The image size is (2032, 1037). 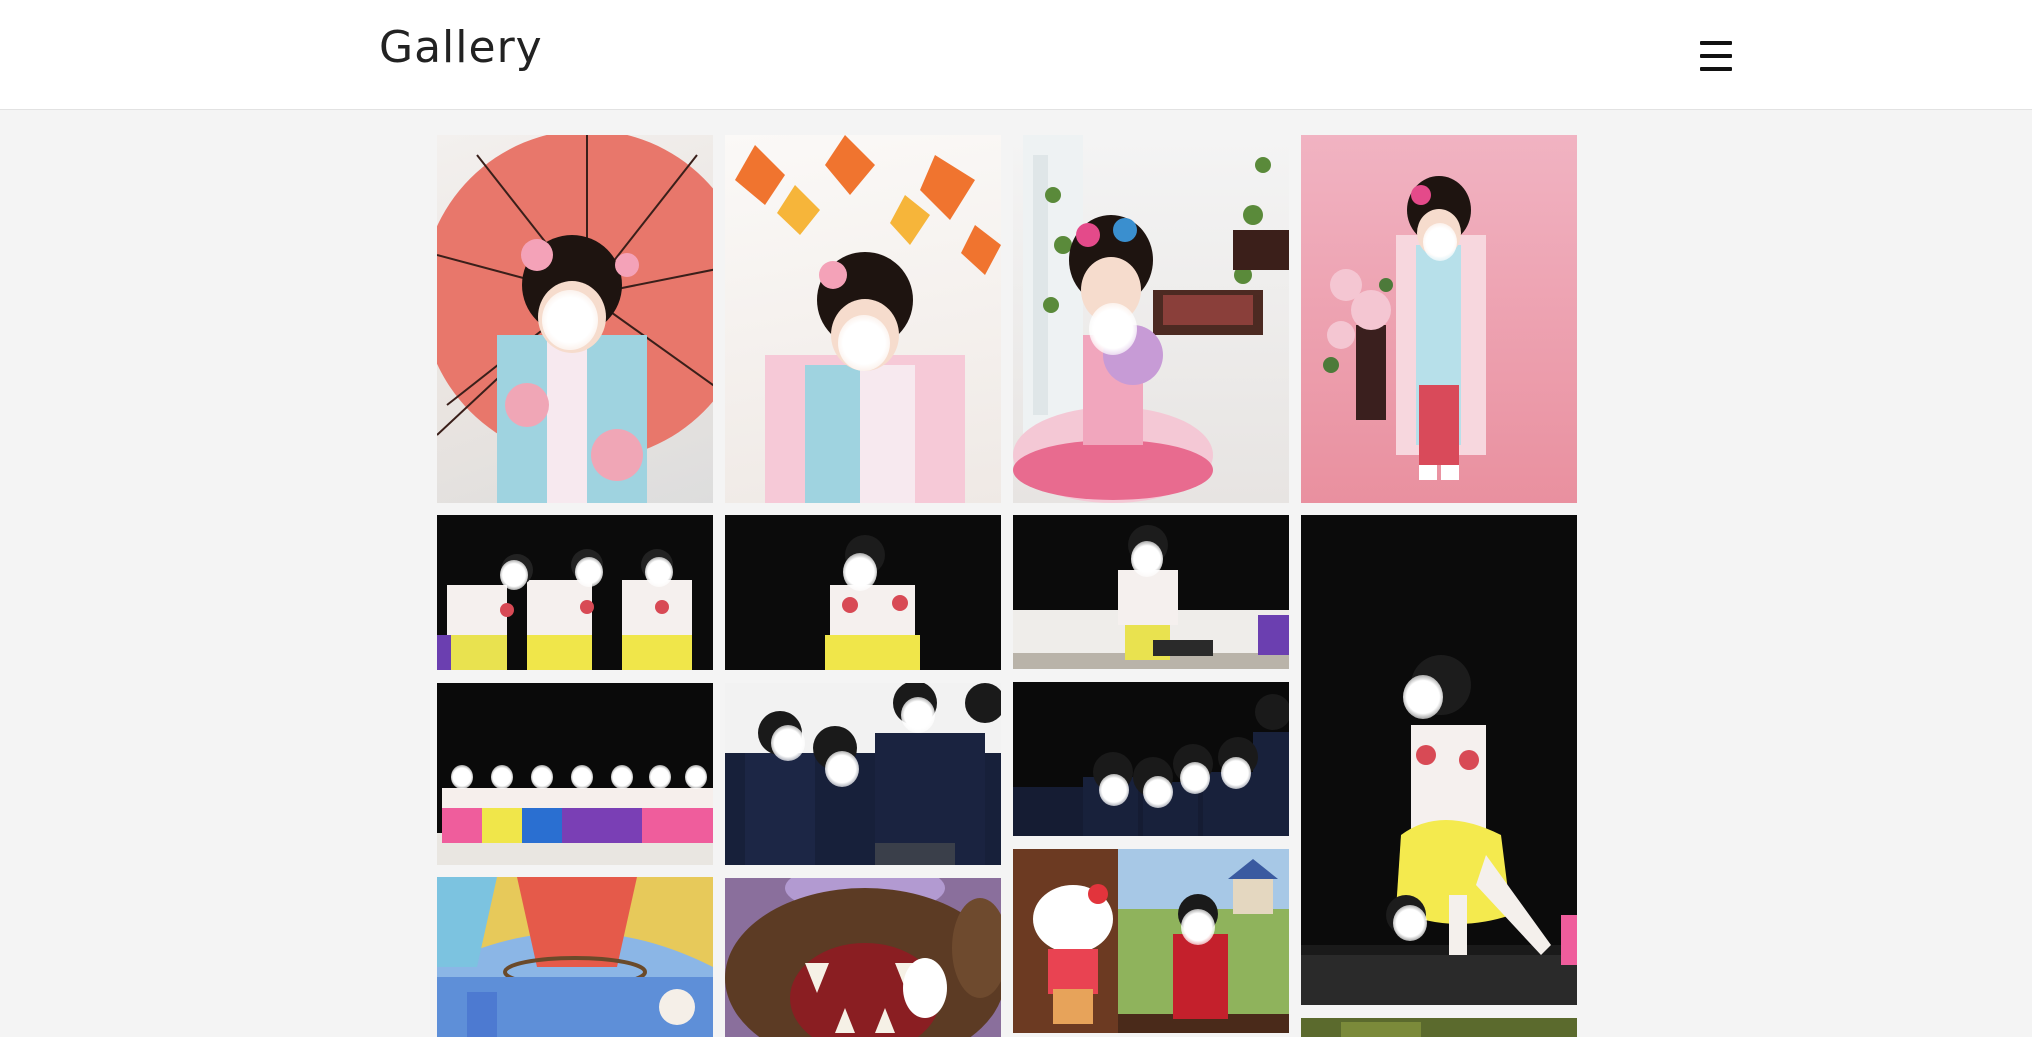 I want to click on forest-art-photo, so click(x=1439, y=1027).